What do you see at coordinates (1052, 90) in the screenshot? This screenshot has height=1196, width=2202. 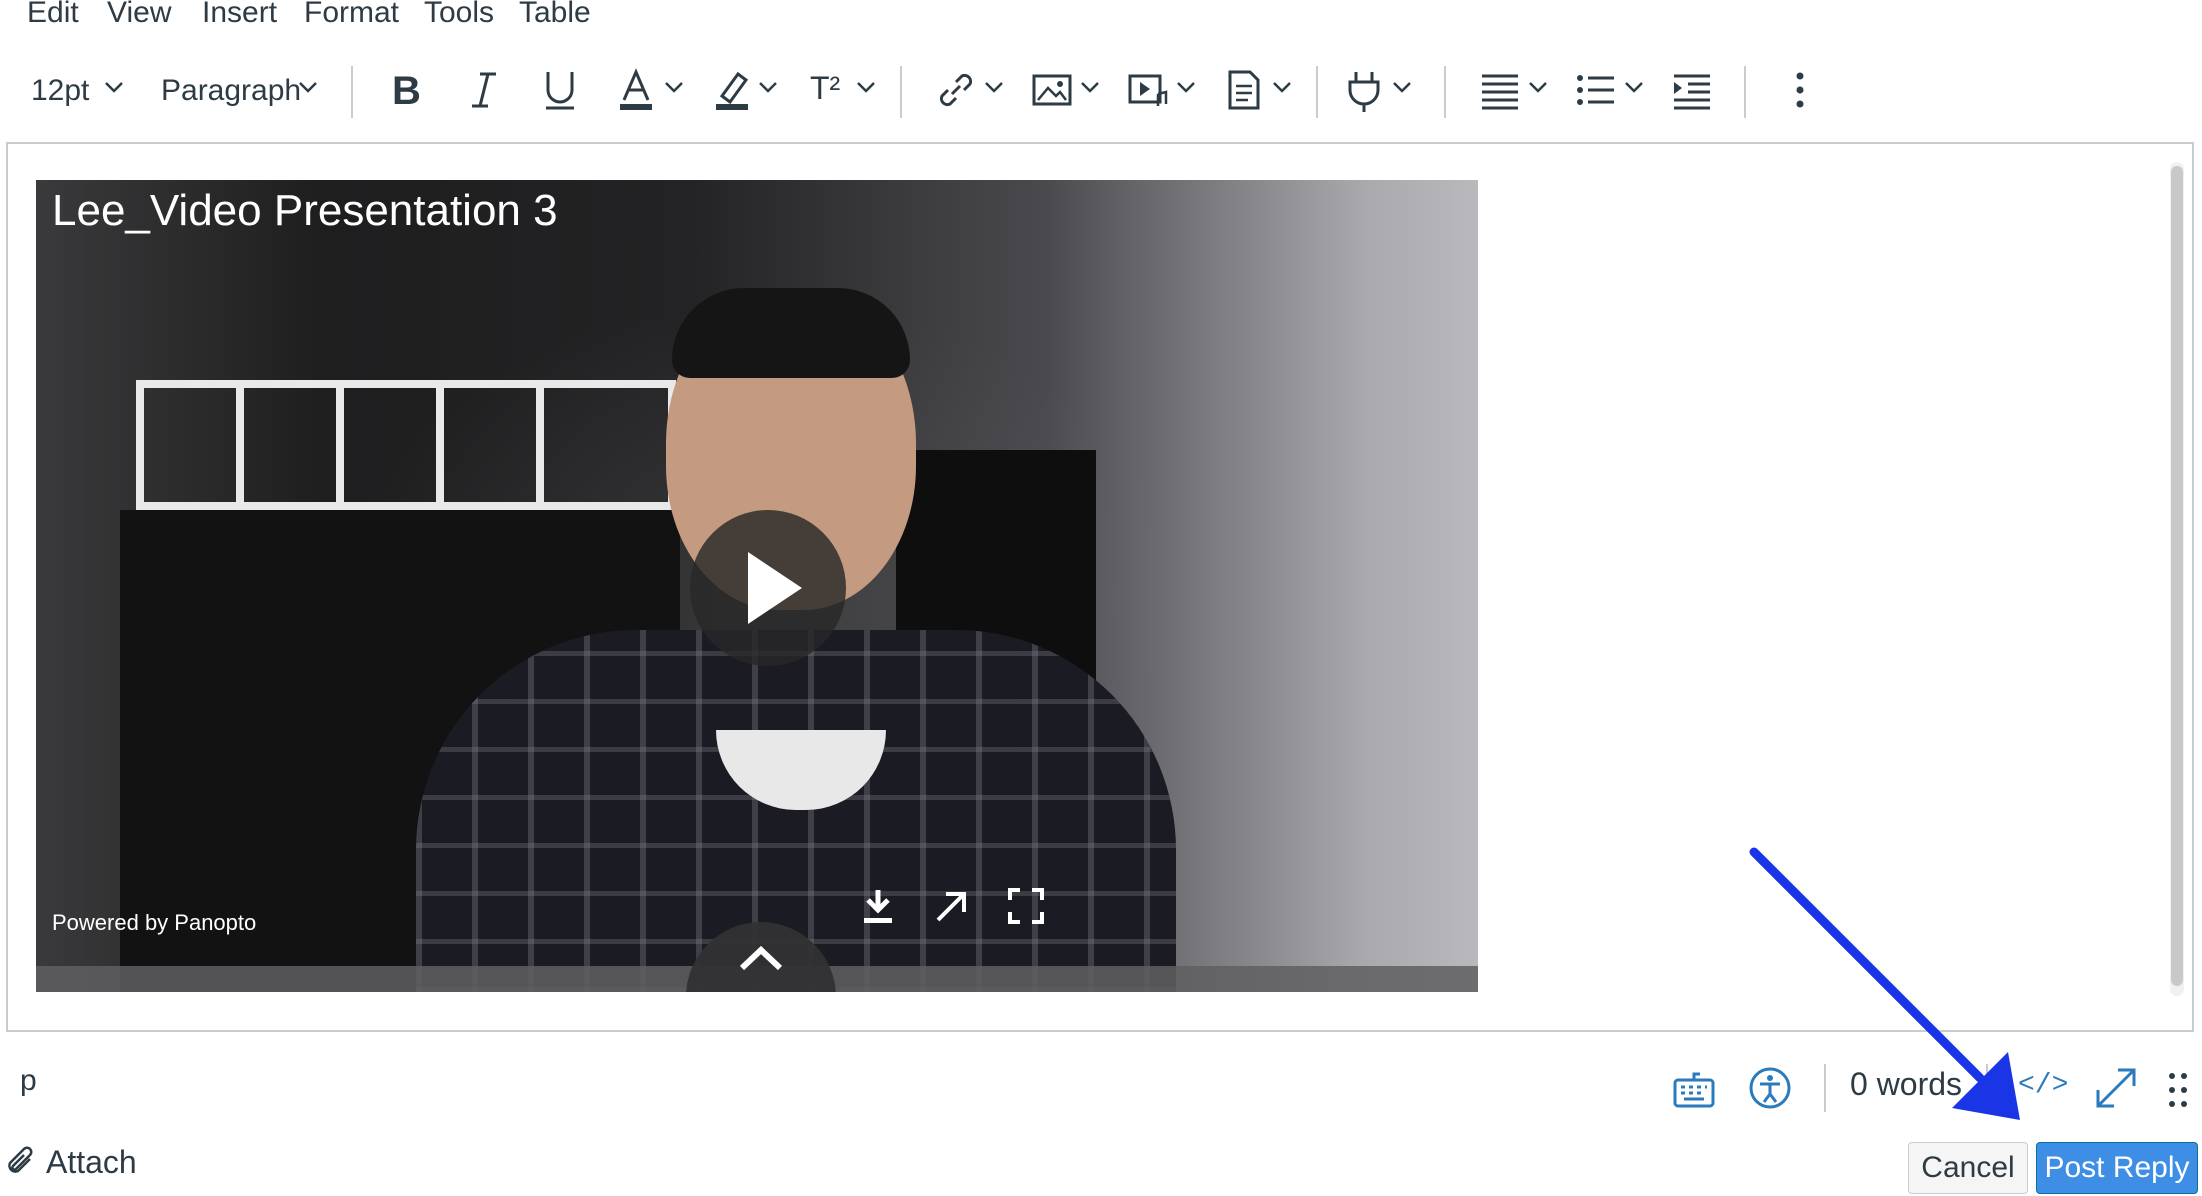 I see `image-icon` at bounding box center [1052, 90].